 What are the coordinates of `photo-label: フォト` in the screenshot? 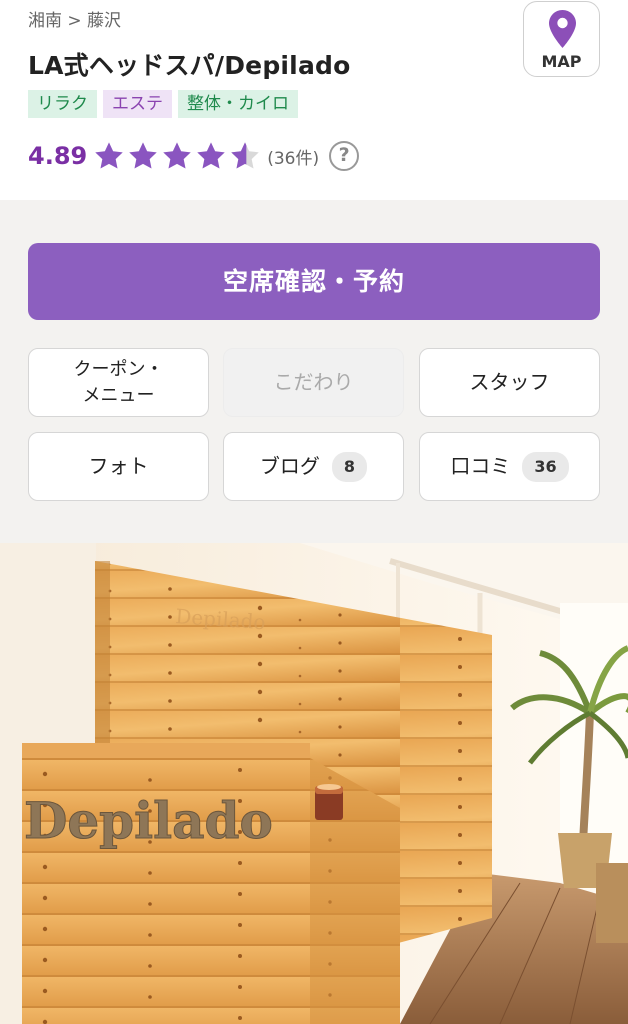 It's located at (118, 466).